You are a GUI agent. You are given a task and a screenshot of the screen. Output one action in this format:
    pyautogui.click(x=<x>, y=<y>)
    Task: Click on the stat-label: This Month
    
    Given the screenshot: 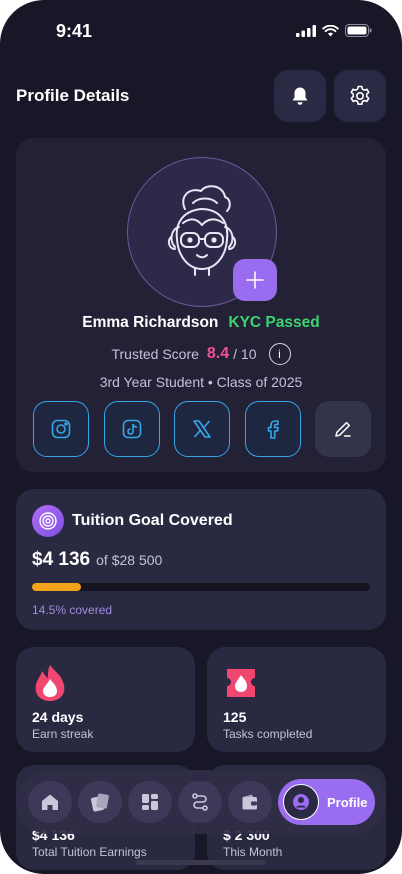 What is the action you would take?
    pyautogui.click(x=253, y=852)
    